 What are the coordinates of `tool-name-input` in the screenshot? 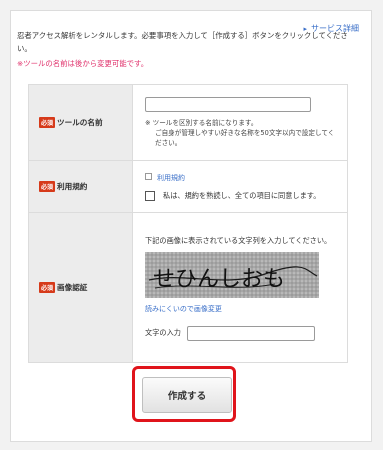 It's located at (228, 104).